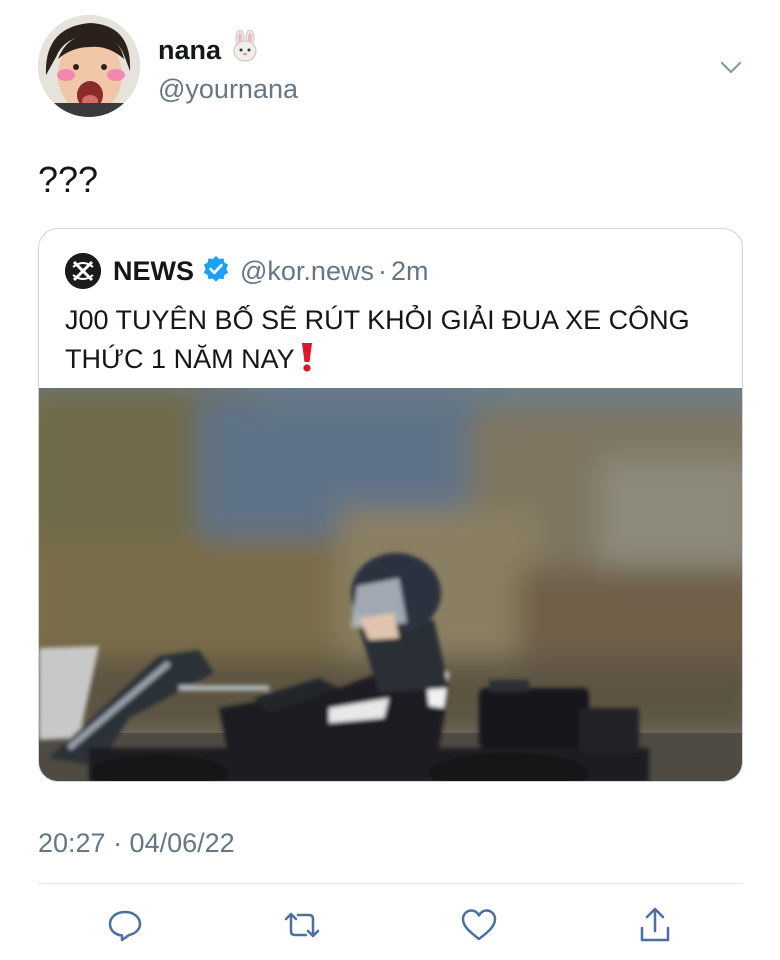 The height and width of the screenshot is (960, 780). What do you see at coordinates (228, 89) in the screenshot?
I see `author-handle: @yournana` at bounding box center [228, 89].